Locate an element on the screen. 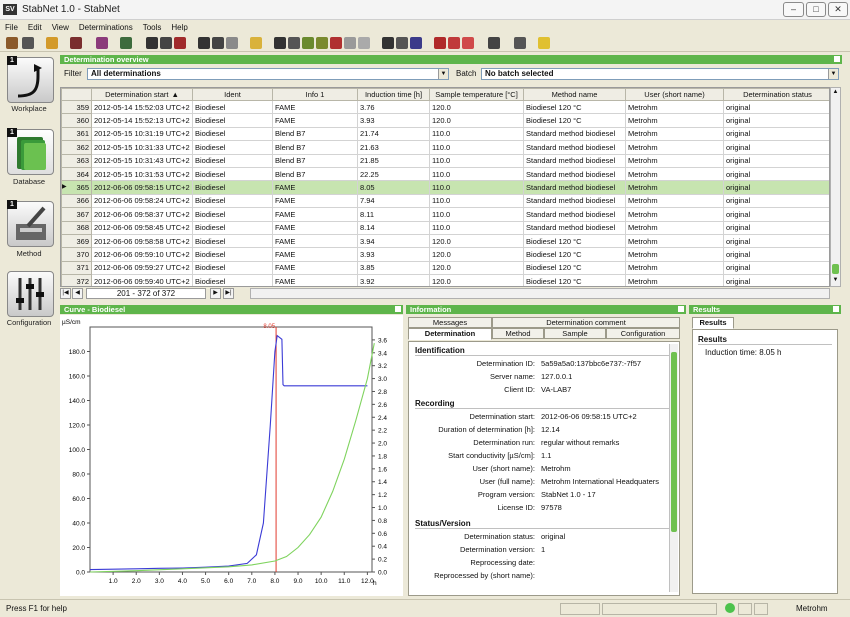  tab-results: Results is located at coordinates (713, 323).